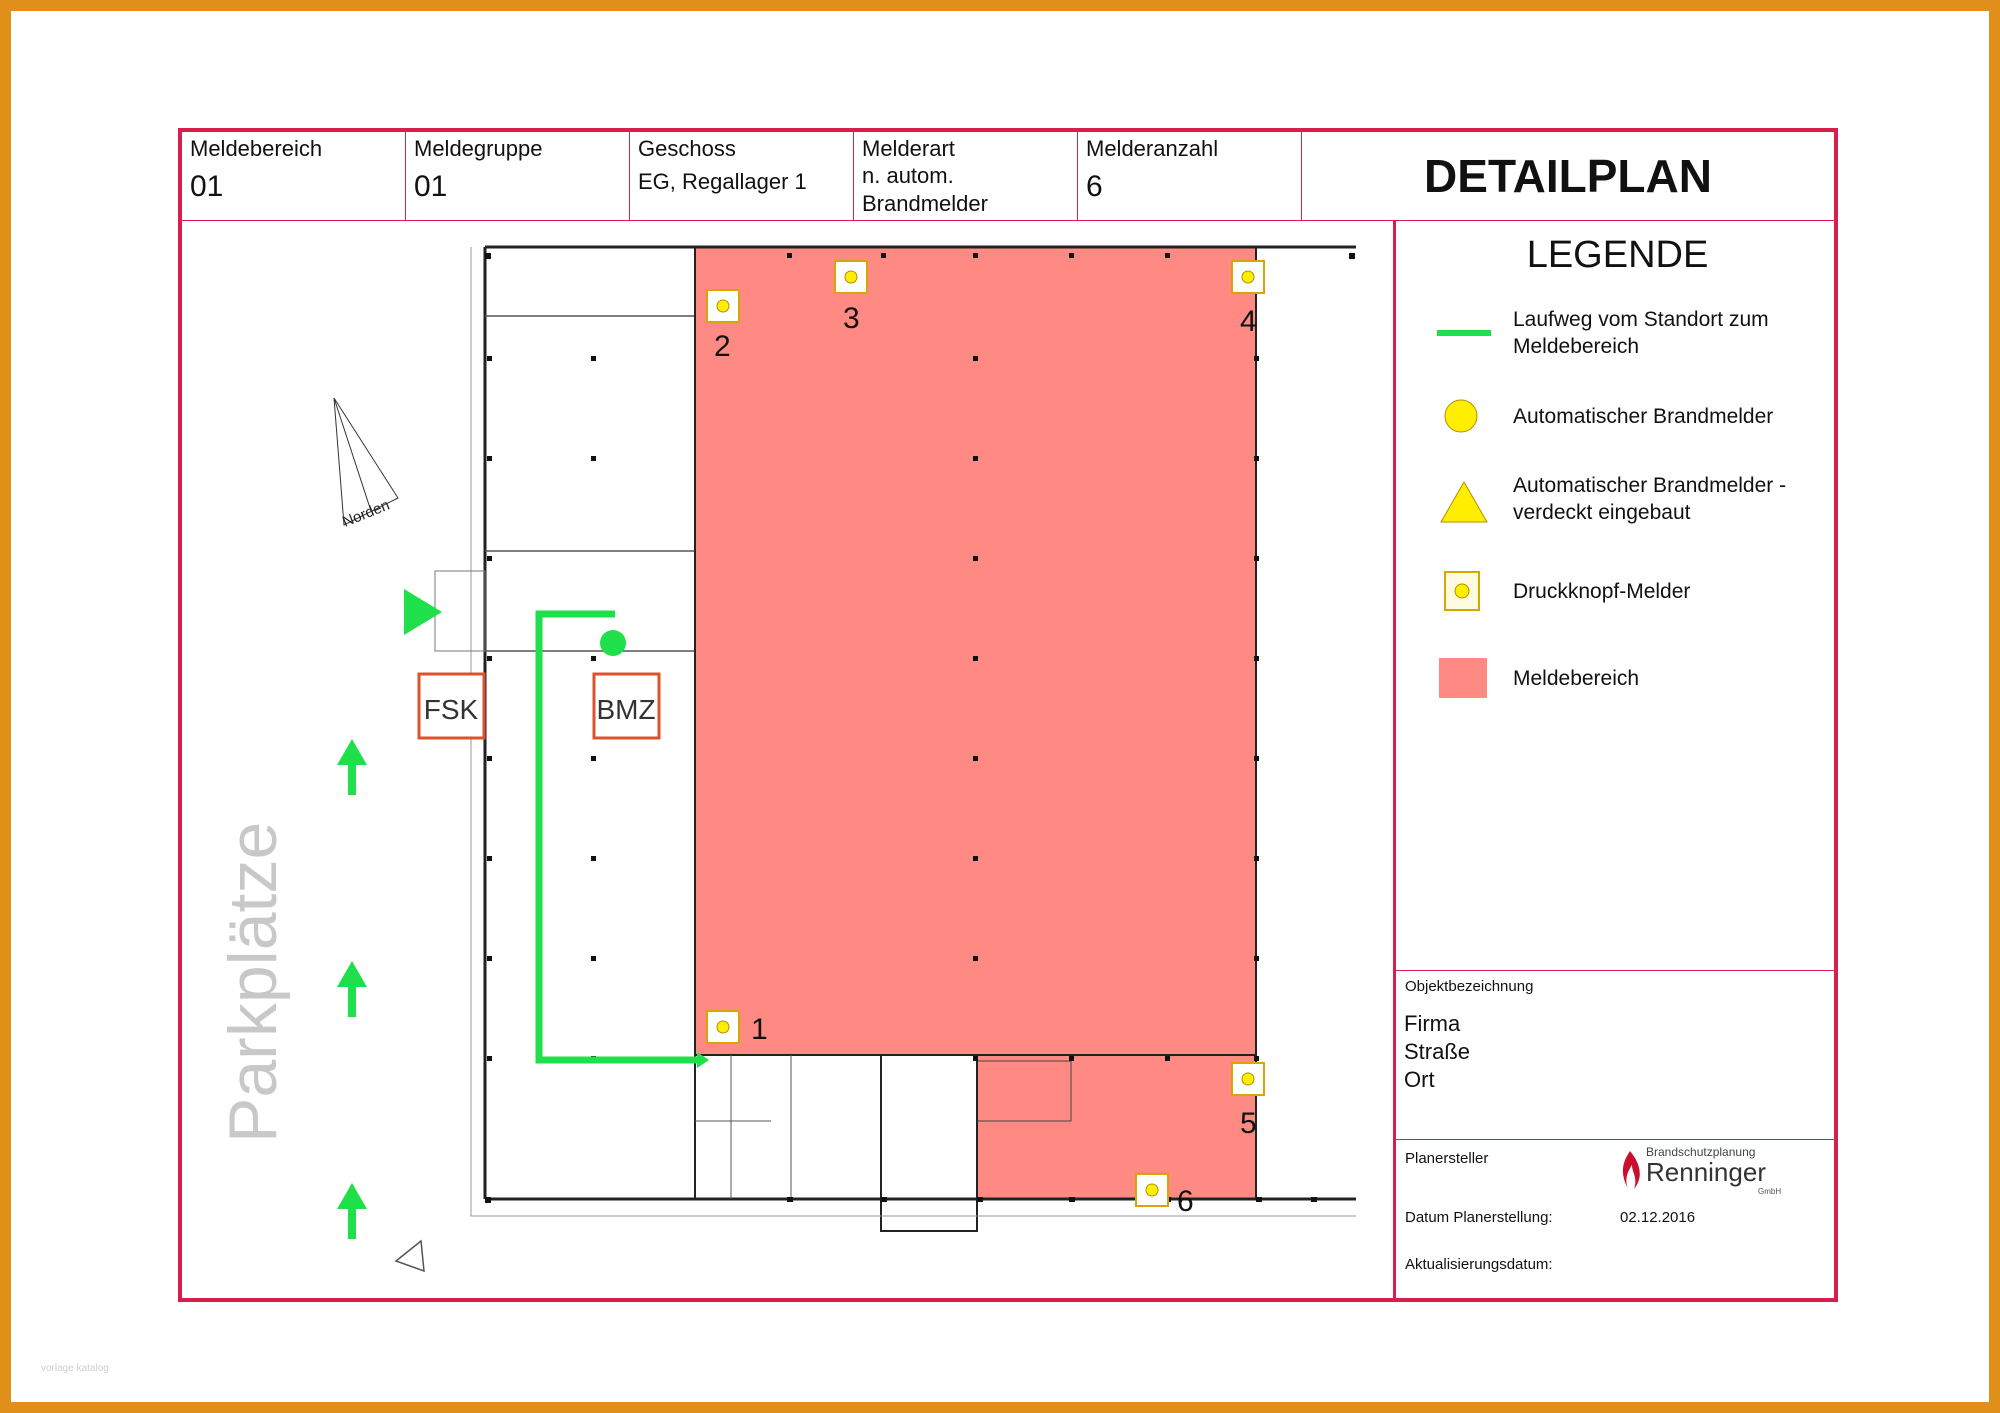  What do you see at coordinates (1432, 1023) in the screenshot?
I see `object-line1: Firma` at bounding box center [1432, 1023].